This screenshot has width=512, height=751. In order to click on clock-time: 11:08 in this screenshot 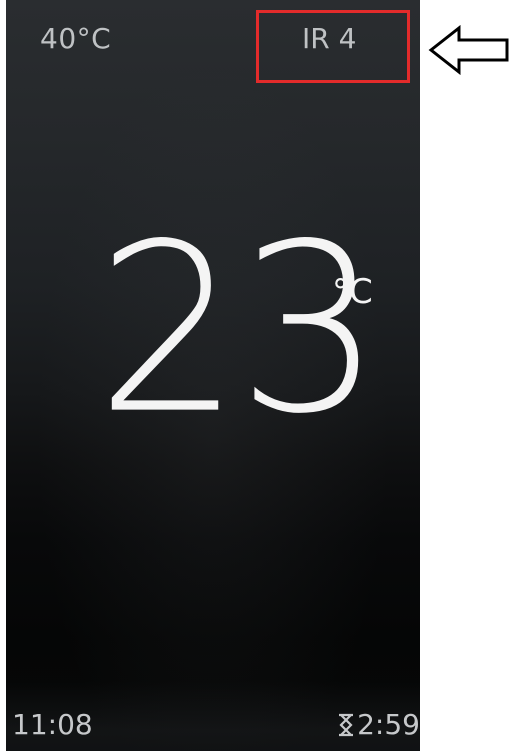, I will do `click(52, 724)`.